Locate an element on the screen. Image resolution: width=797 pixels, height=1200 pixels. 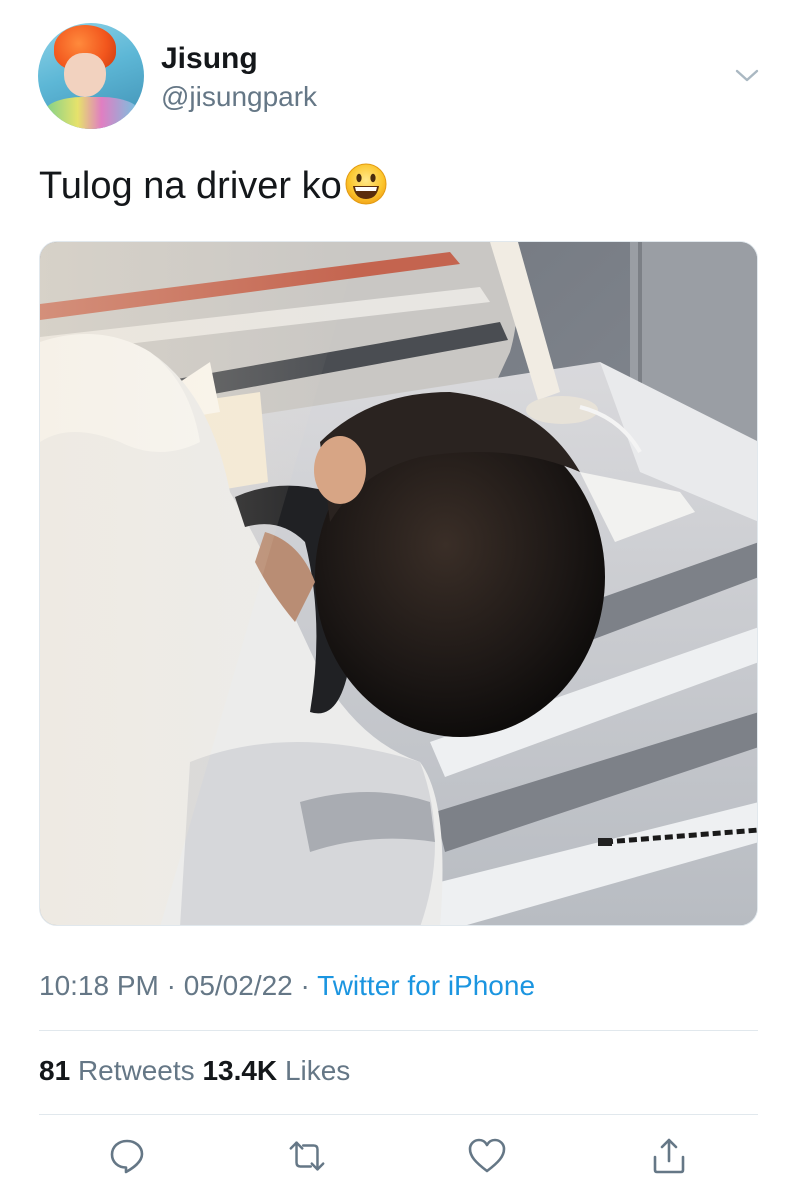
user-handle: @jisungpark is located at coordinates (239, 97).